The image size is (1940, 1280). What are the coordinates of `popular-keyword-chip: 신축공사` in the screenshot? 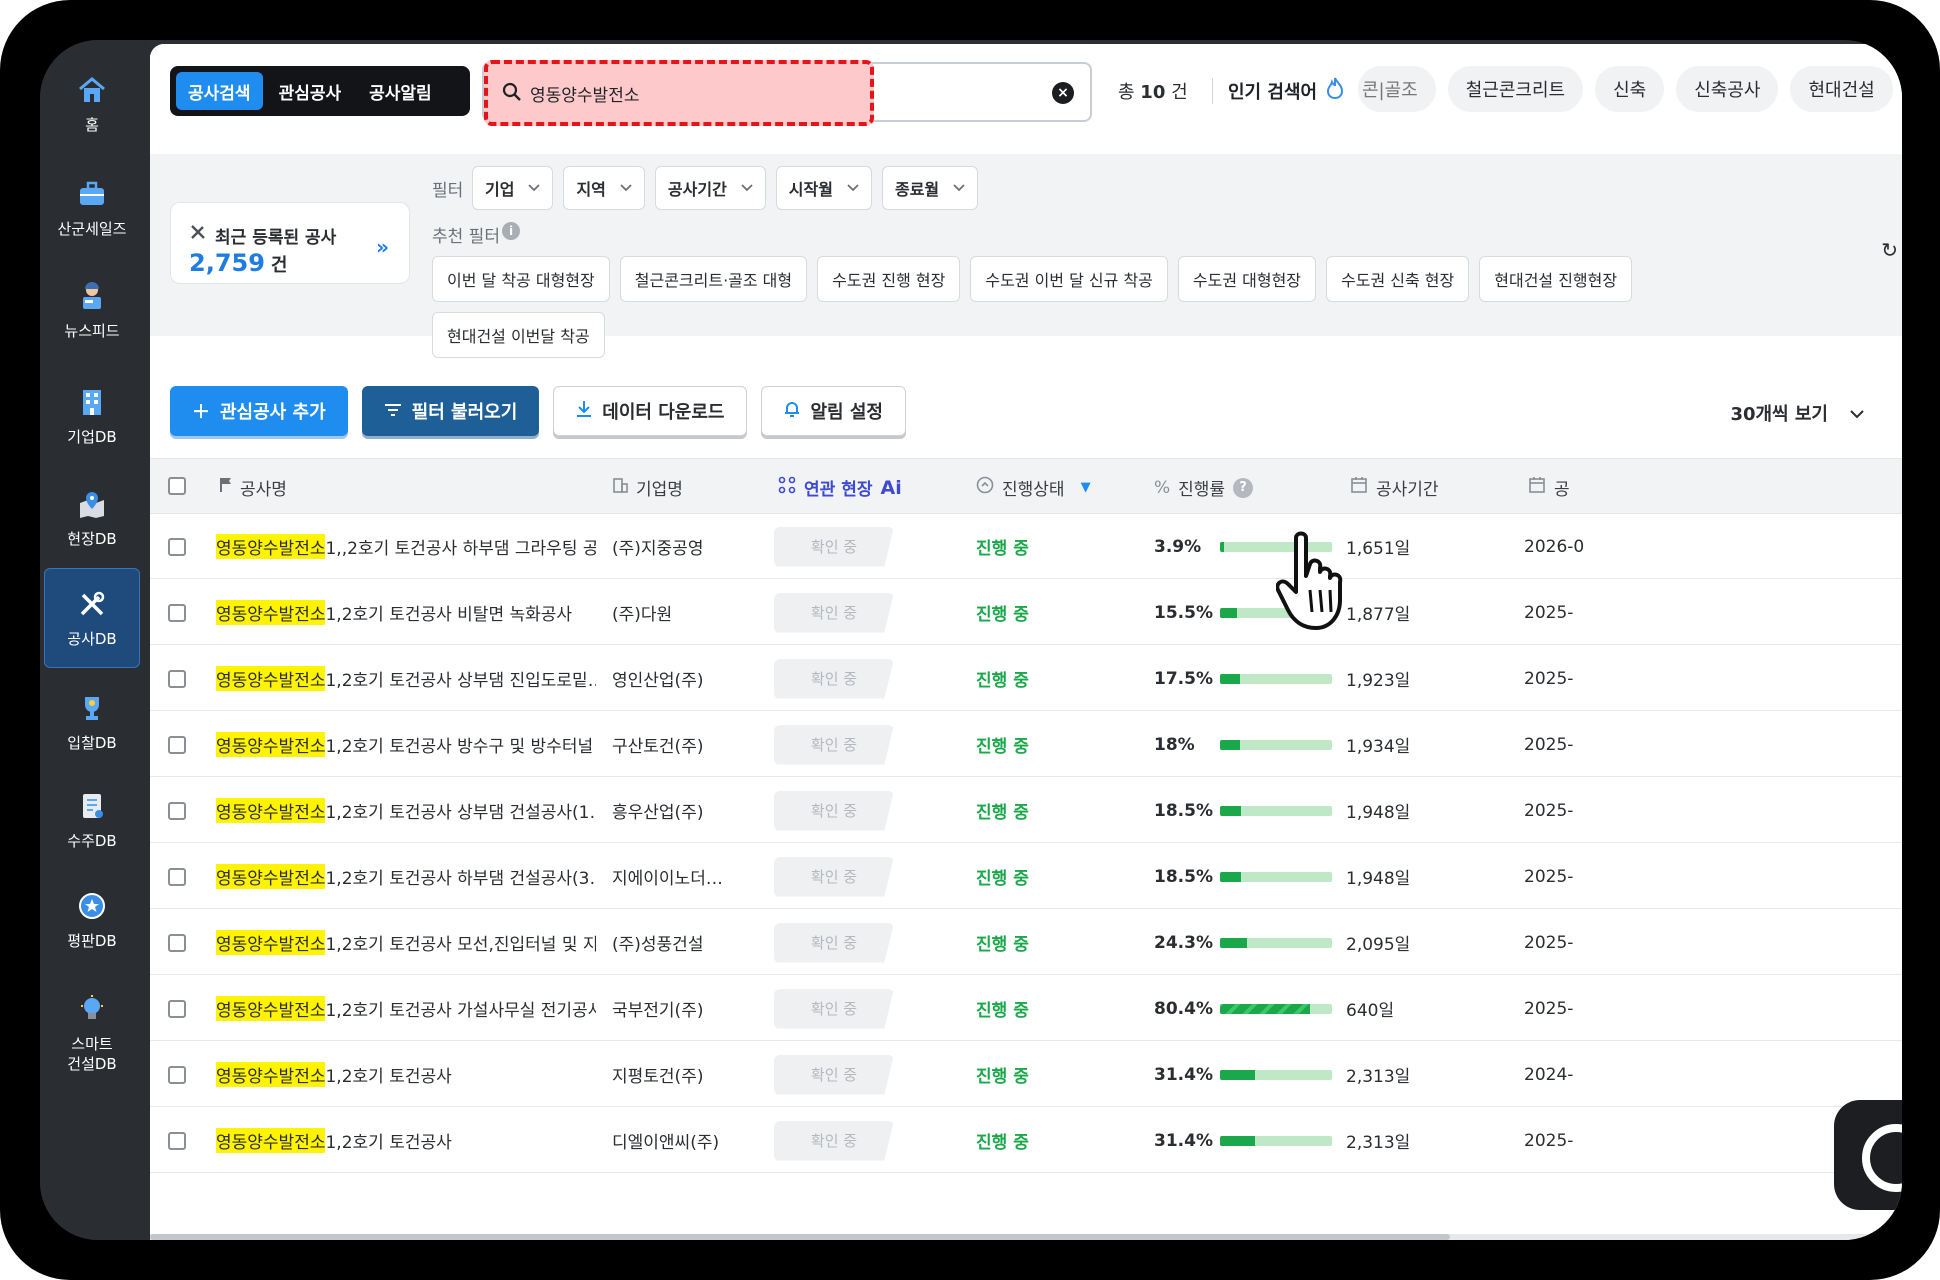 It's located at (1727, 89).